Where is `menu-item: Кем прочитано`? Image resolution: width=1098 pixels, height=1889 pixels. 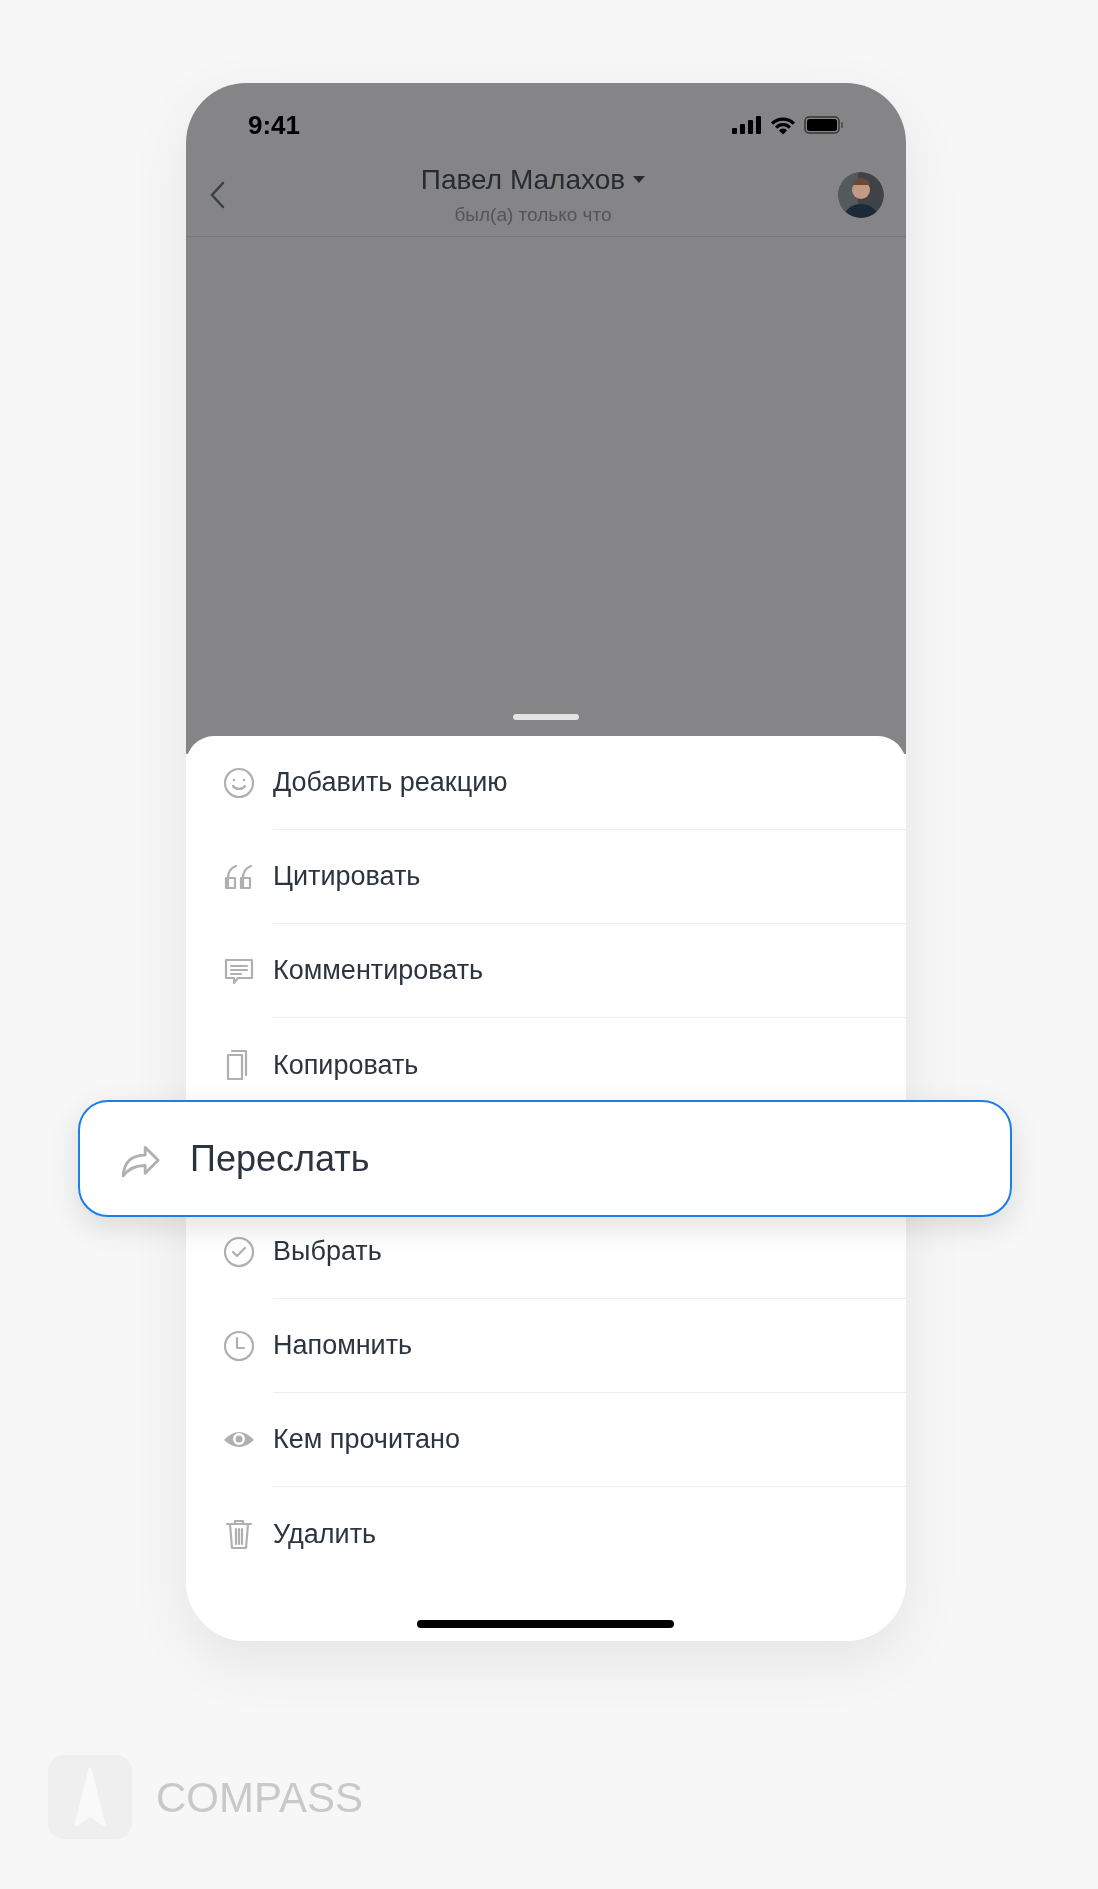
menu-item: Кем прочитано is located at coordinates (546, 1440).